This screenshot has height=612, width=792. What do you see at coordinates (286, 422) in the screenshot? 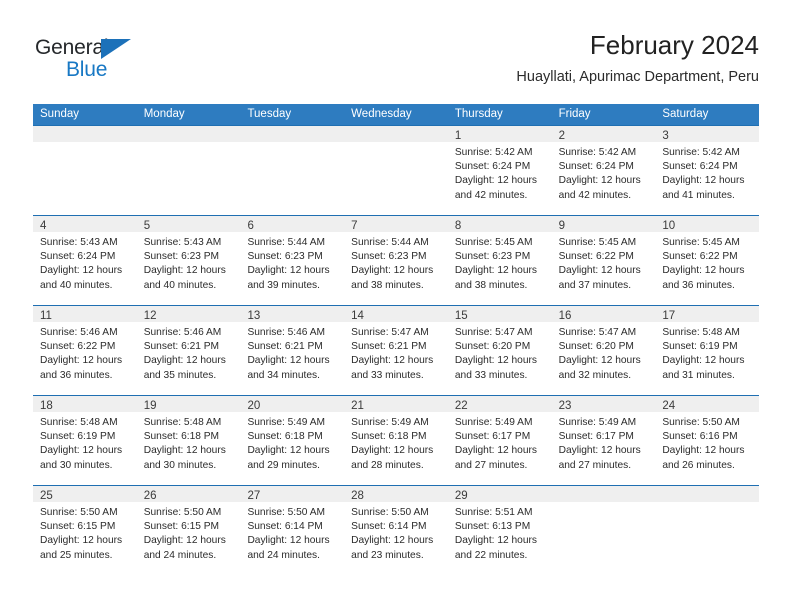
I see `day-detail-line: Sunrise: 5:49 AM` at bounding box center [286, 422].